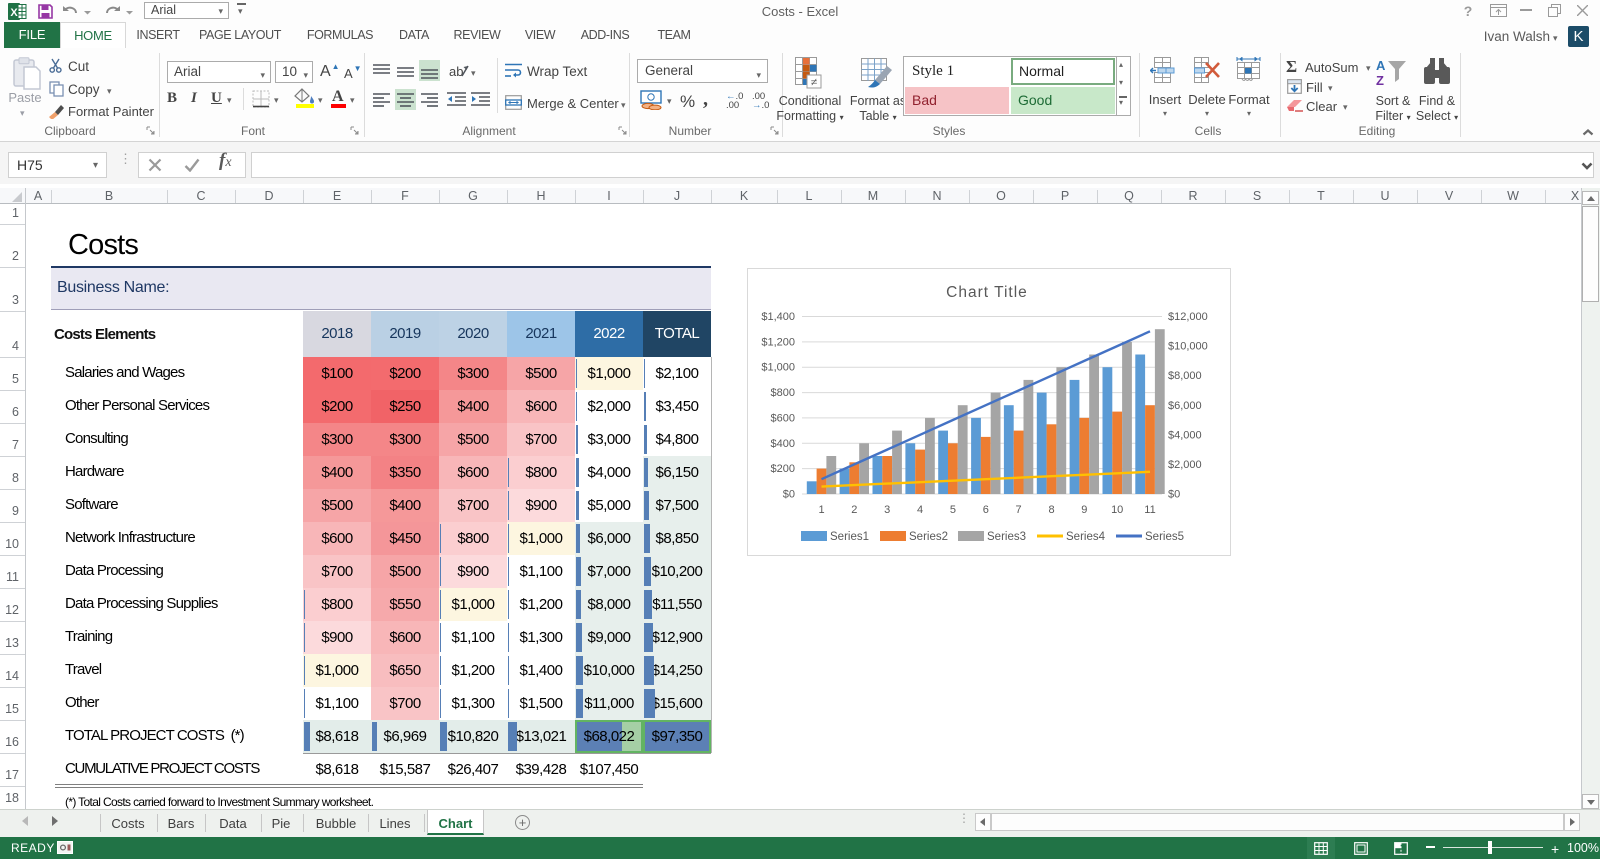 Image resolution: width=1600 pixels, height=859 pixels. Describe the element at coordinates (953, 510) in the screenshot. I see `svg-text: 5` at that location.